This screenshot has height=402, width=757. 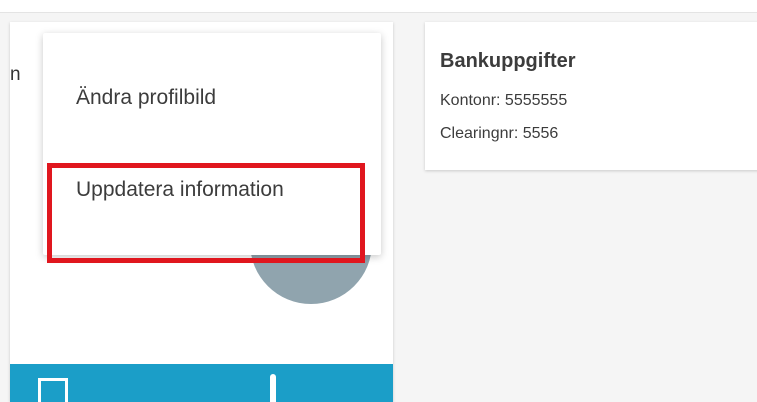 I want to click on upload-icon, so click(x=273, y=388).